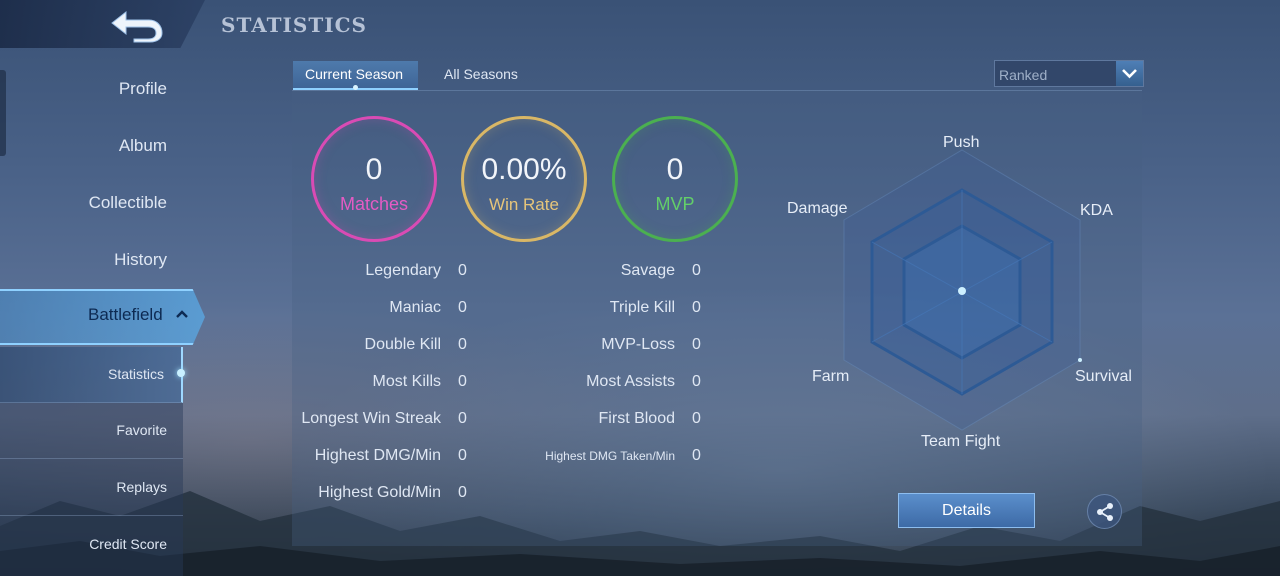 The height and width of the screenshot is (576, 1280). Describe the element at coordinates (1069, 73) in the screenshot. I see `mode-select: Ranked` at that location.